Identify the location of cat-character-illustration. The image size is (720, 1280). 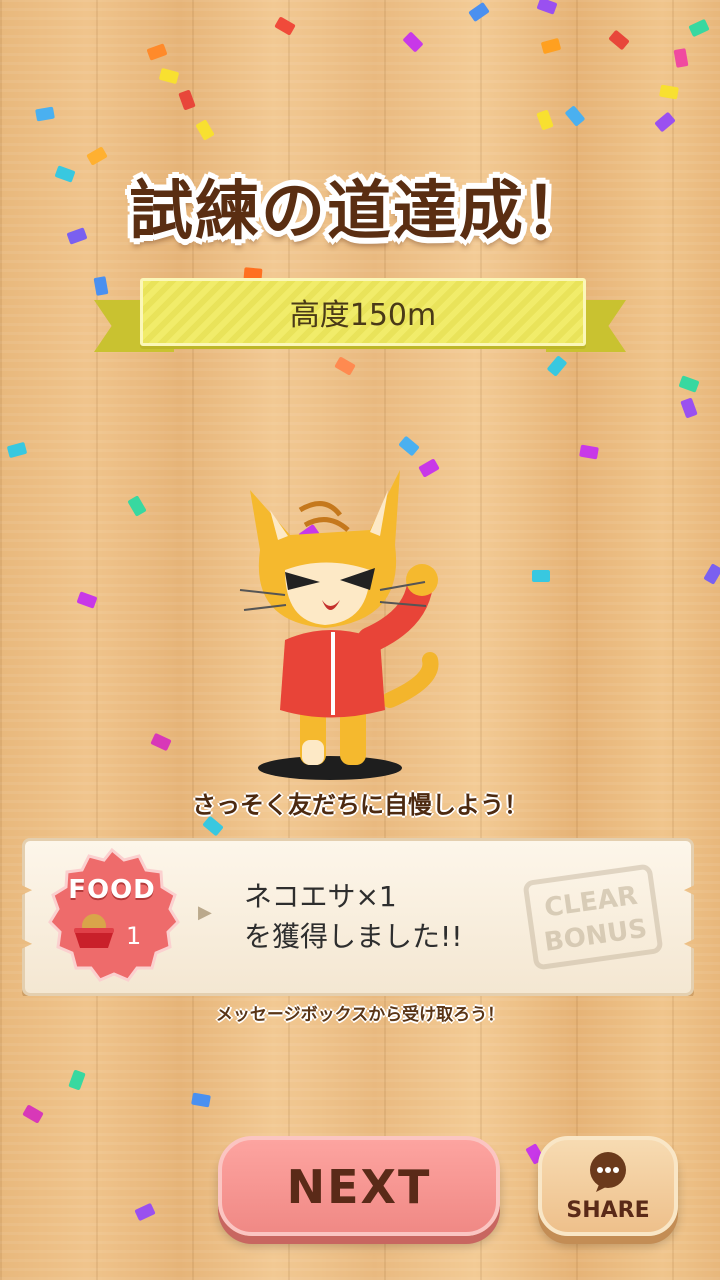
(339, 625).